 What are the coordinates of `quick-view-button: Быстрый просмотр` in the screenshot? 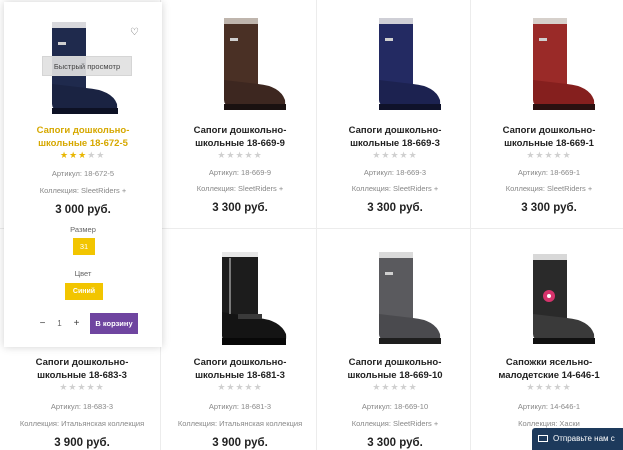 It's located at (87, 66).